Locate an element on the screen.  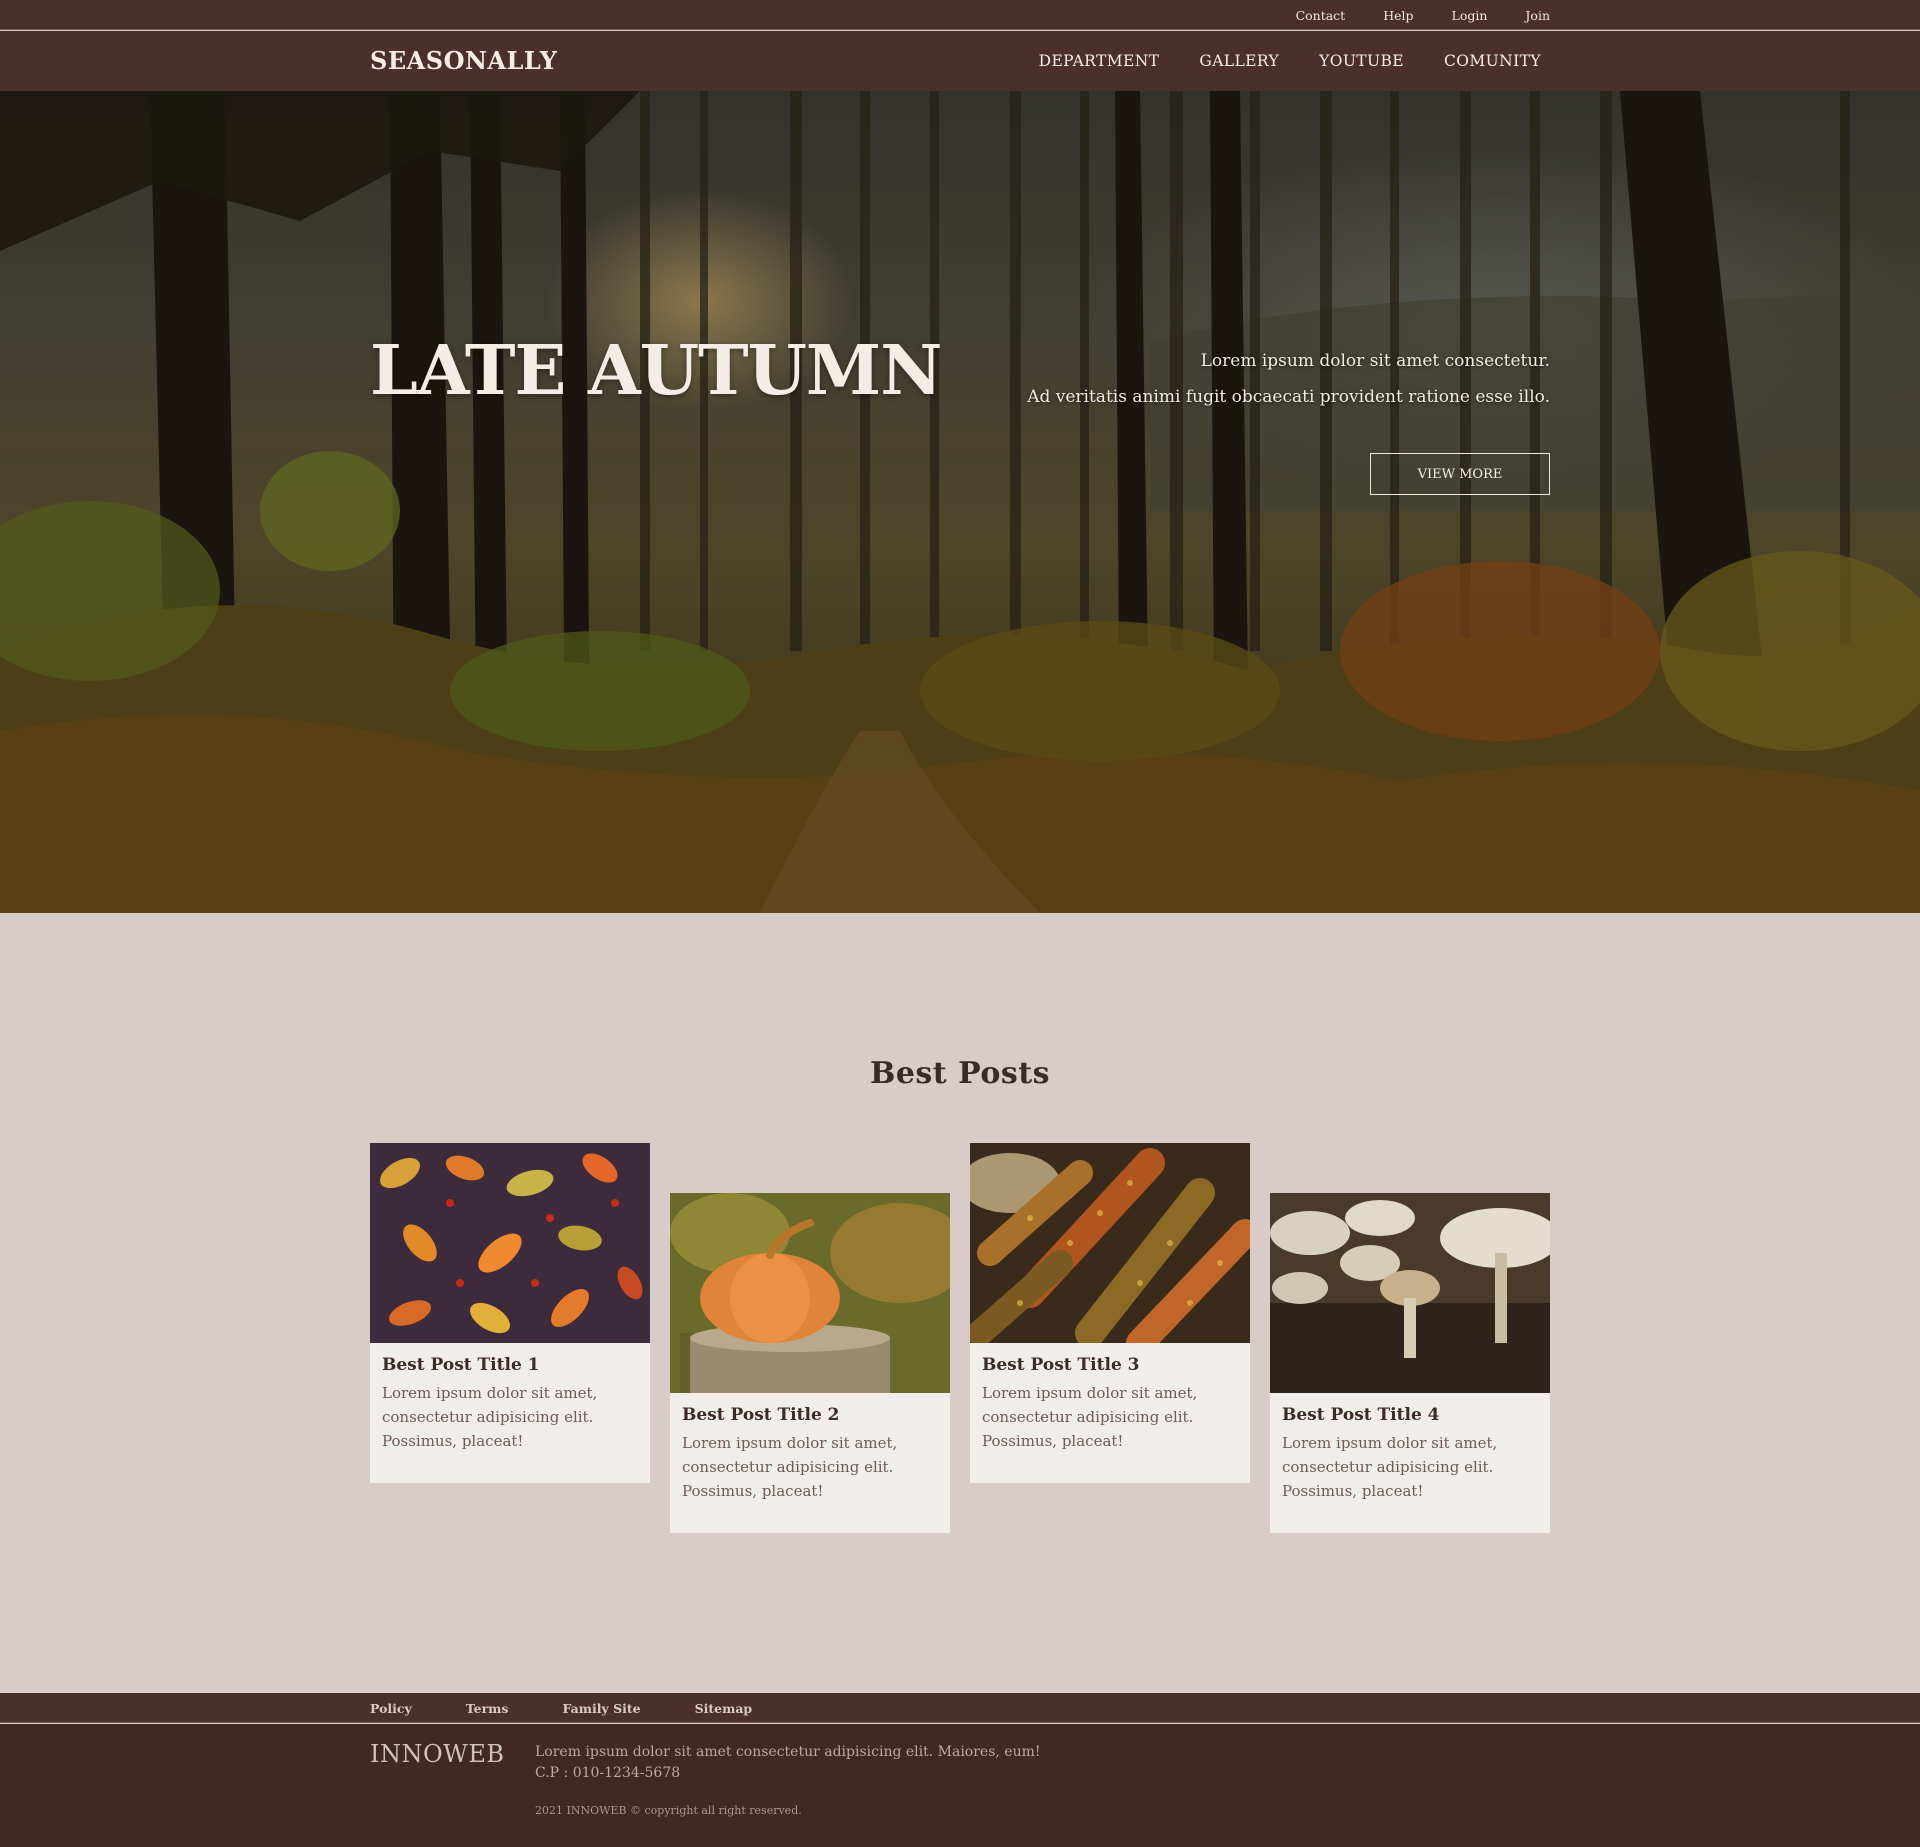
footer-logo: INNOWEB is located at coordinates (437, 1754).